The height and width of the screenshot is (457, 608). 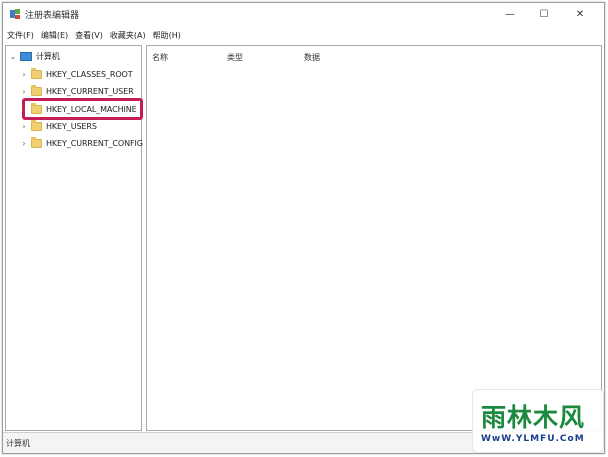 What do you see at coordinates (71, 126) in the screenshot?
I see `tree-item-label: HKEY_USERS` at bounding box center [71, 126].